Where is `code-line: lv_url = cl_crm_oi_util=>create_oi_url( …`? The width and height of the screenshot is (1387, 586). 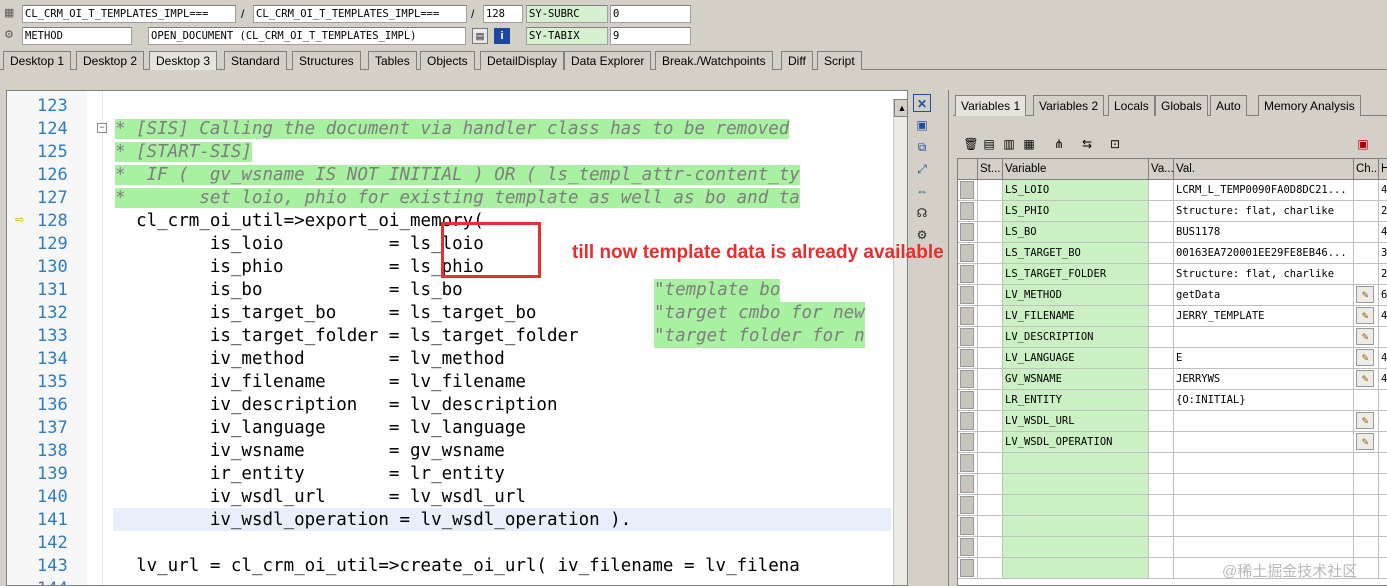
code-line: lv_url = cl_crm_oi_util=>create_oi_url( … is located at coordinates (457, 566).